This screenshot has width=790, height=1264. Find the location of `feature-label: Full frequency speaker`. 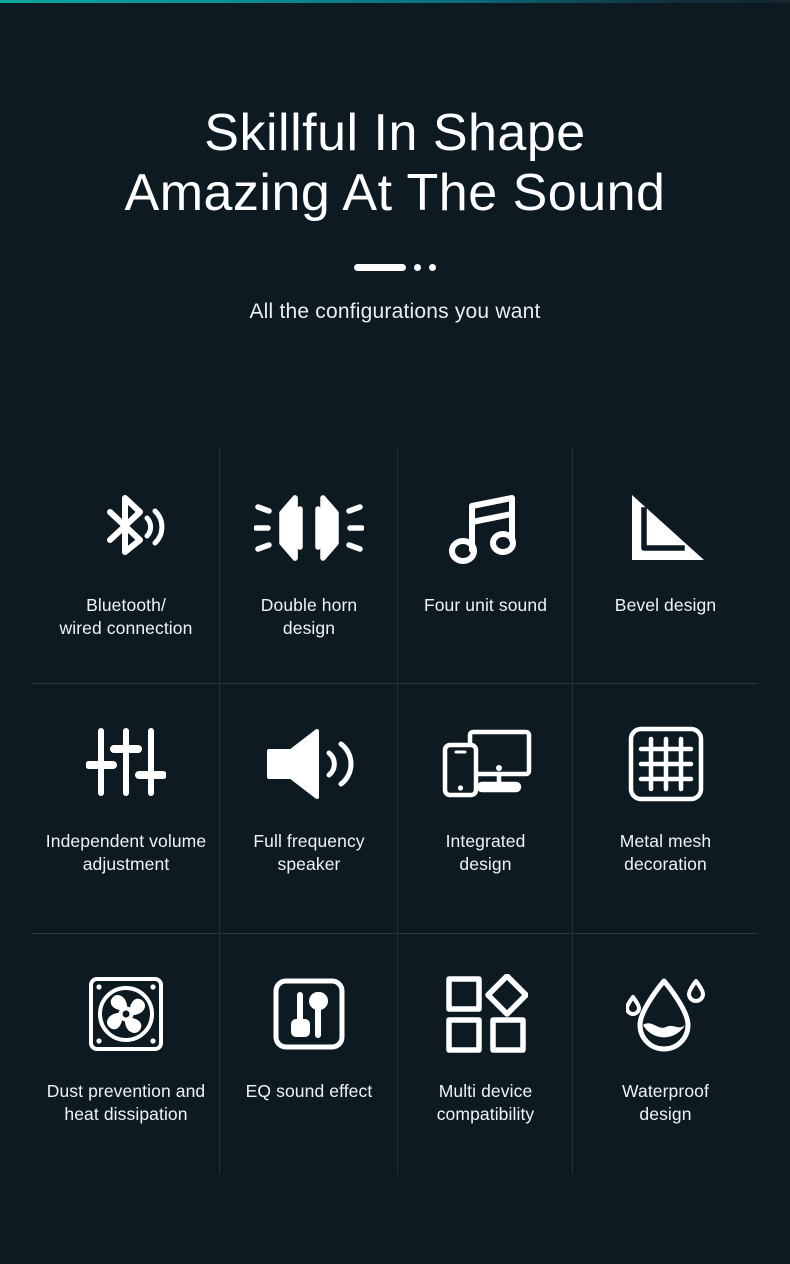

feature-label: Full frequency speaker is located at coordinates (309, 853).